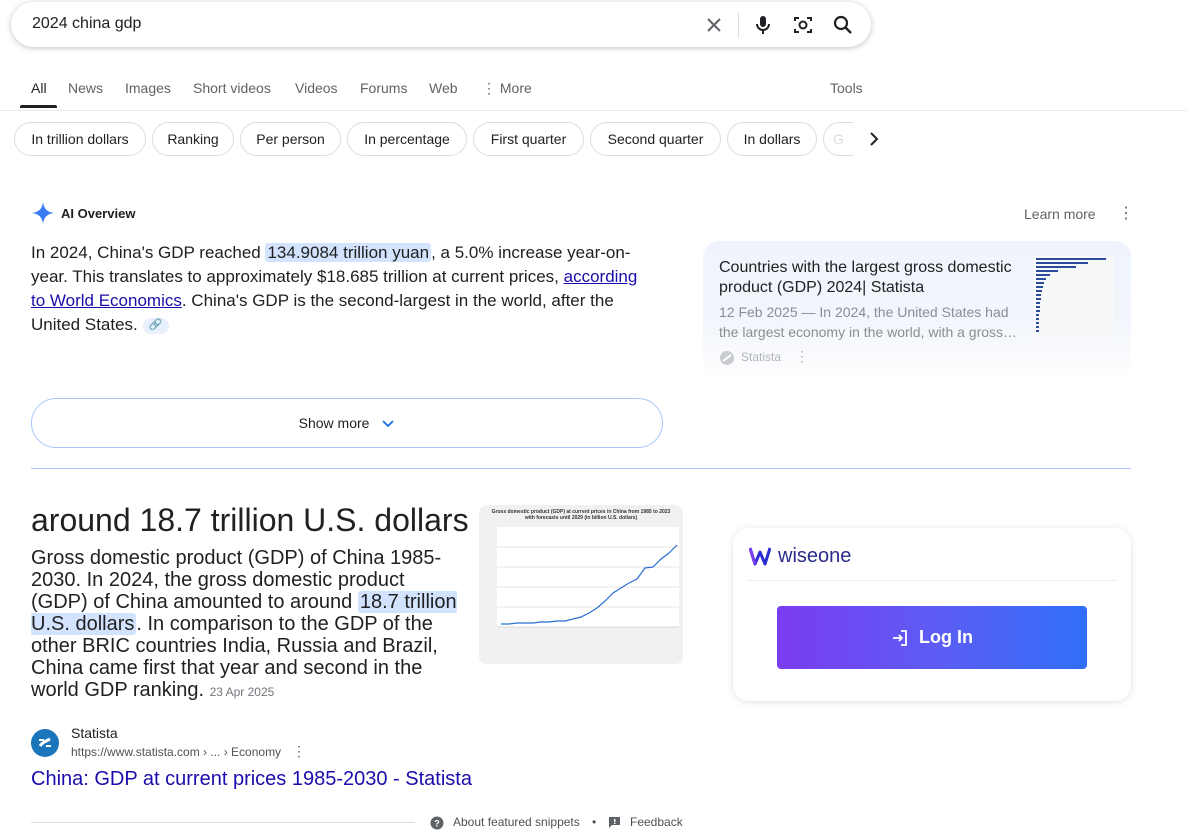  What do you see at coordinates (232, 88) in the screenshot?
I see `tab-short-videos: Short videos` at bounding box center [232, 88].